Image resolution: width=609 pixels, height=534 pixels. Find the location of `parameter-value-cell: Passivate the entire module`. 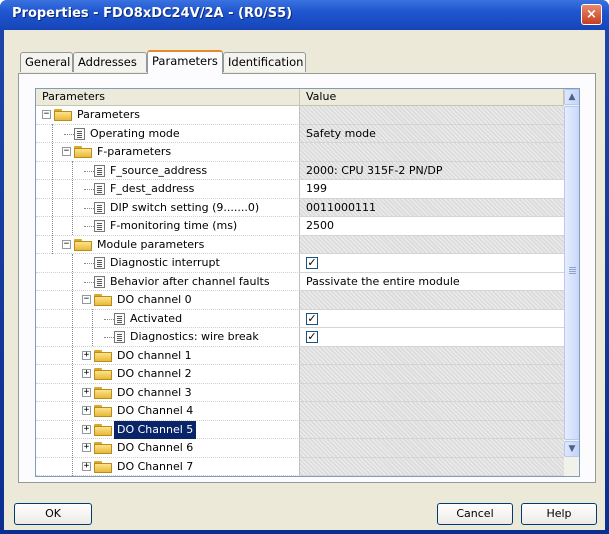

parameter-value-cell: Passivate the entire module is located at coordinates (432, 281).